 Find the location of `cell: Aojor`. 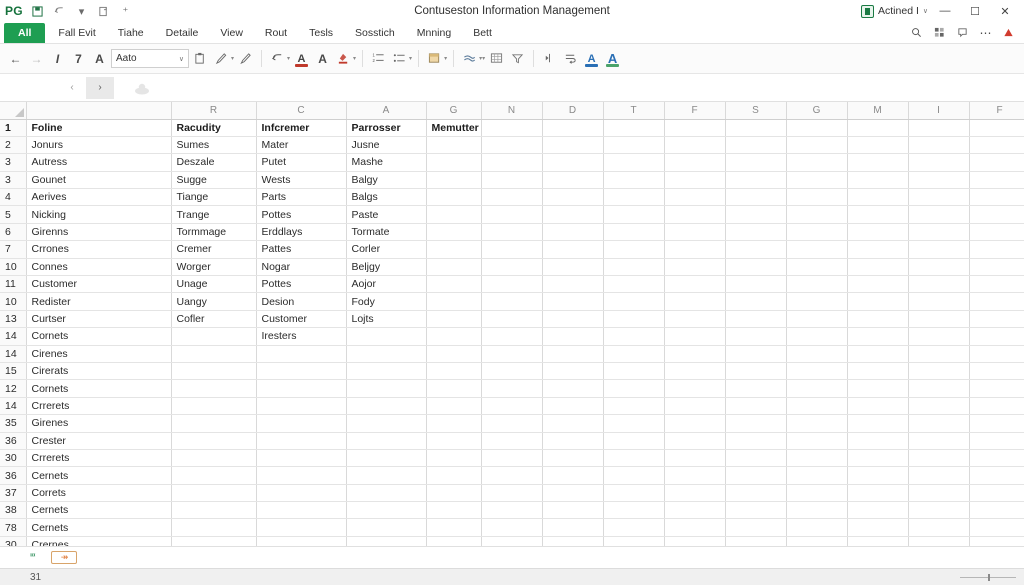

cell: Aojor is located at coordinates (386, 284).